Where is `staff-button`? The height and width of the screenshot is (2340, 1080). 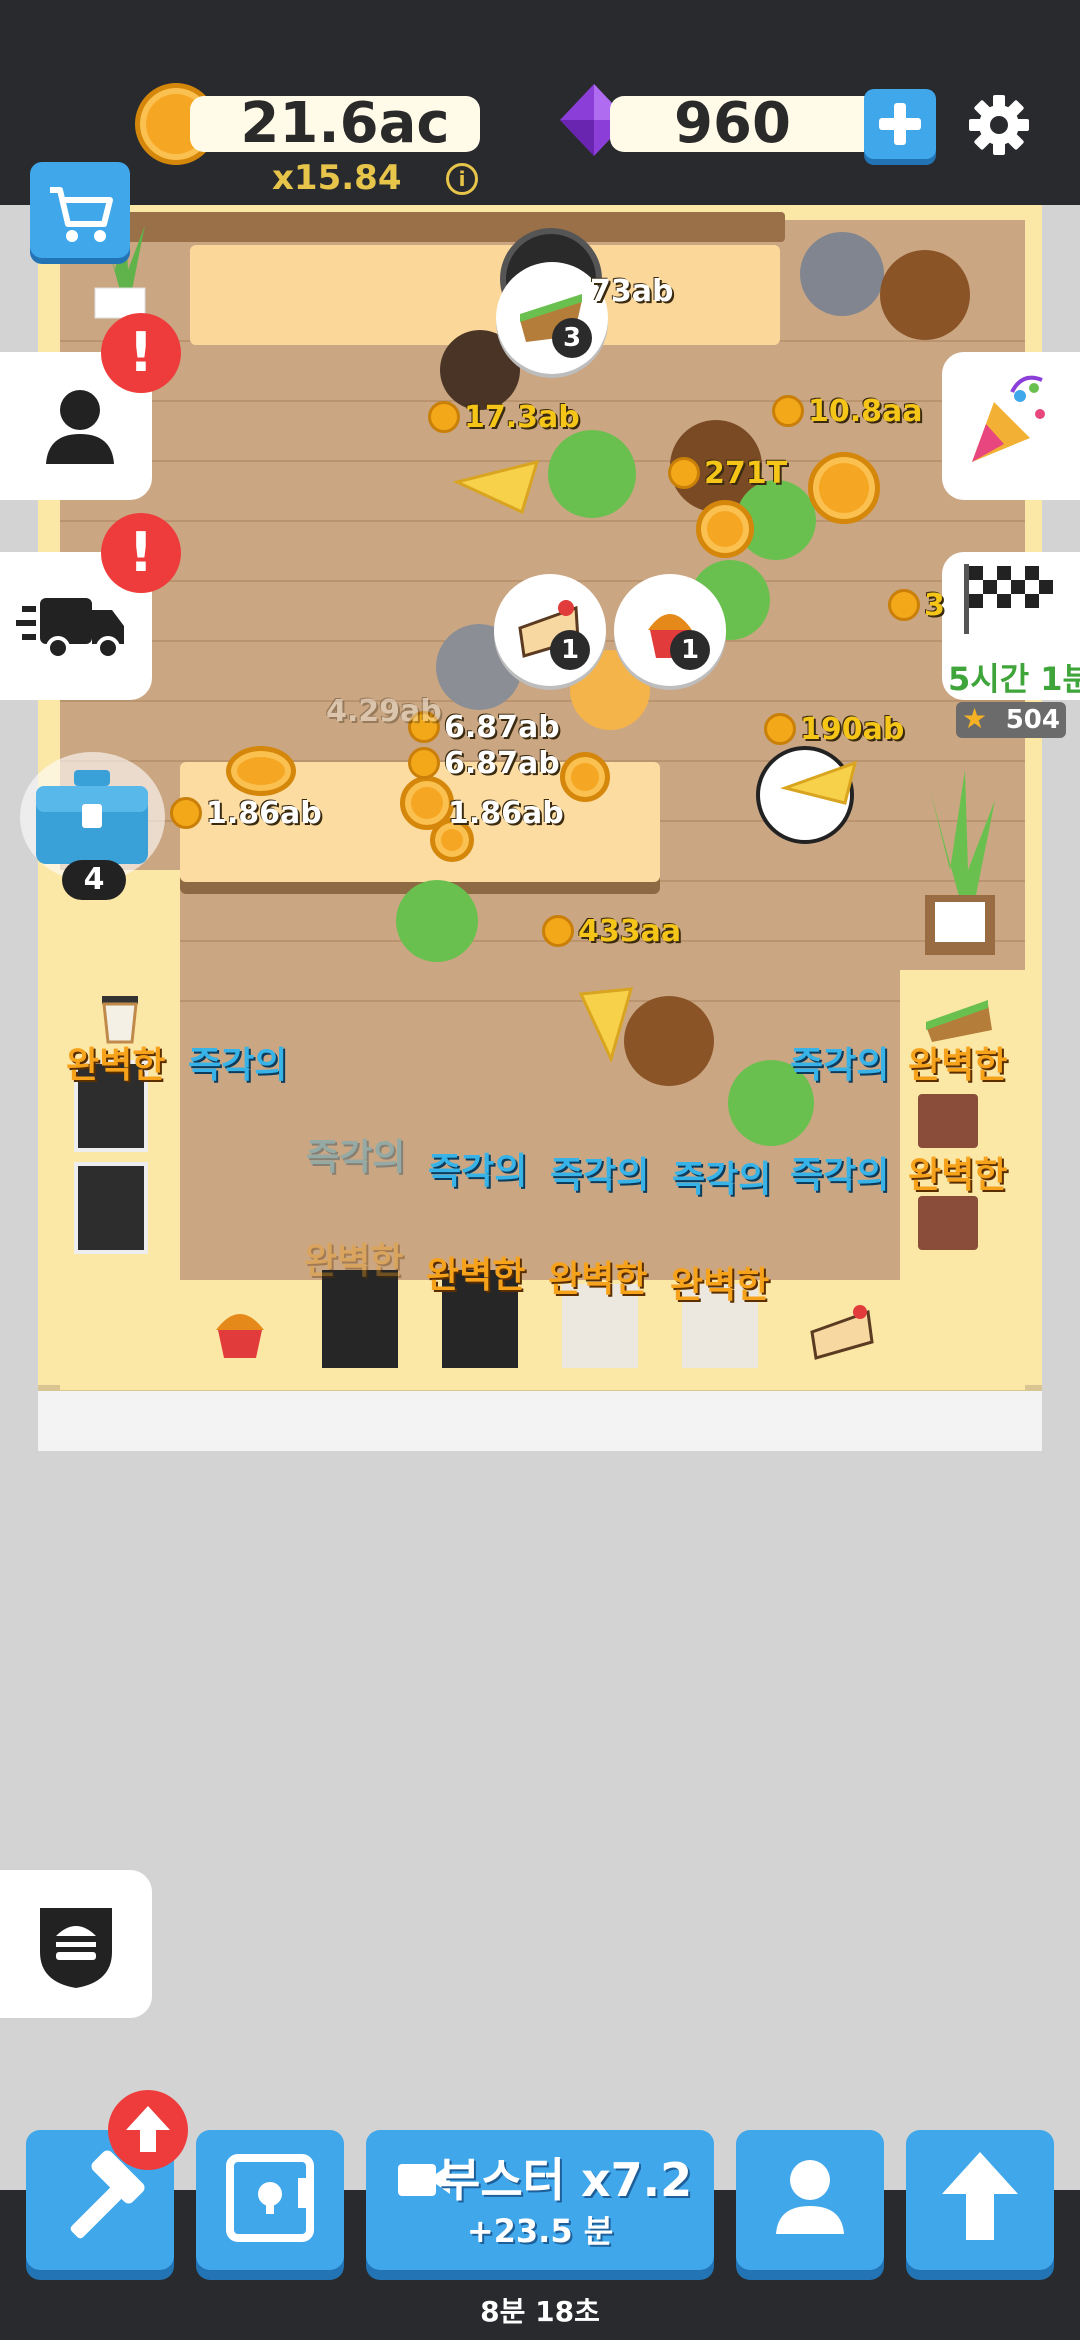 staff-button is located at coordinates (810, 2200).